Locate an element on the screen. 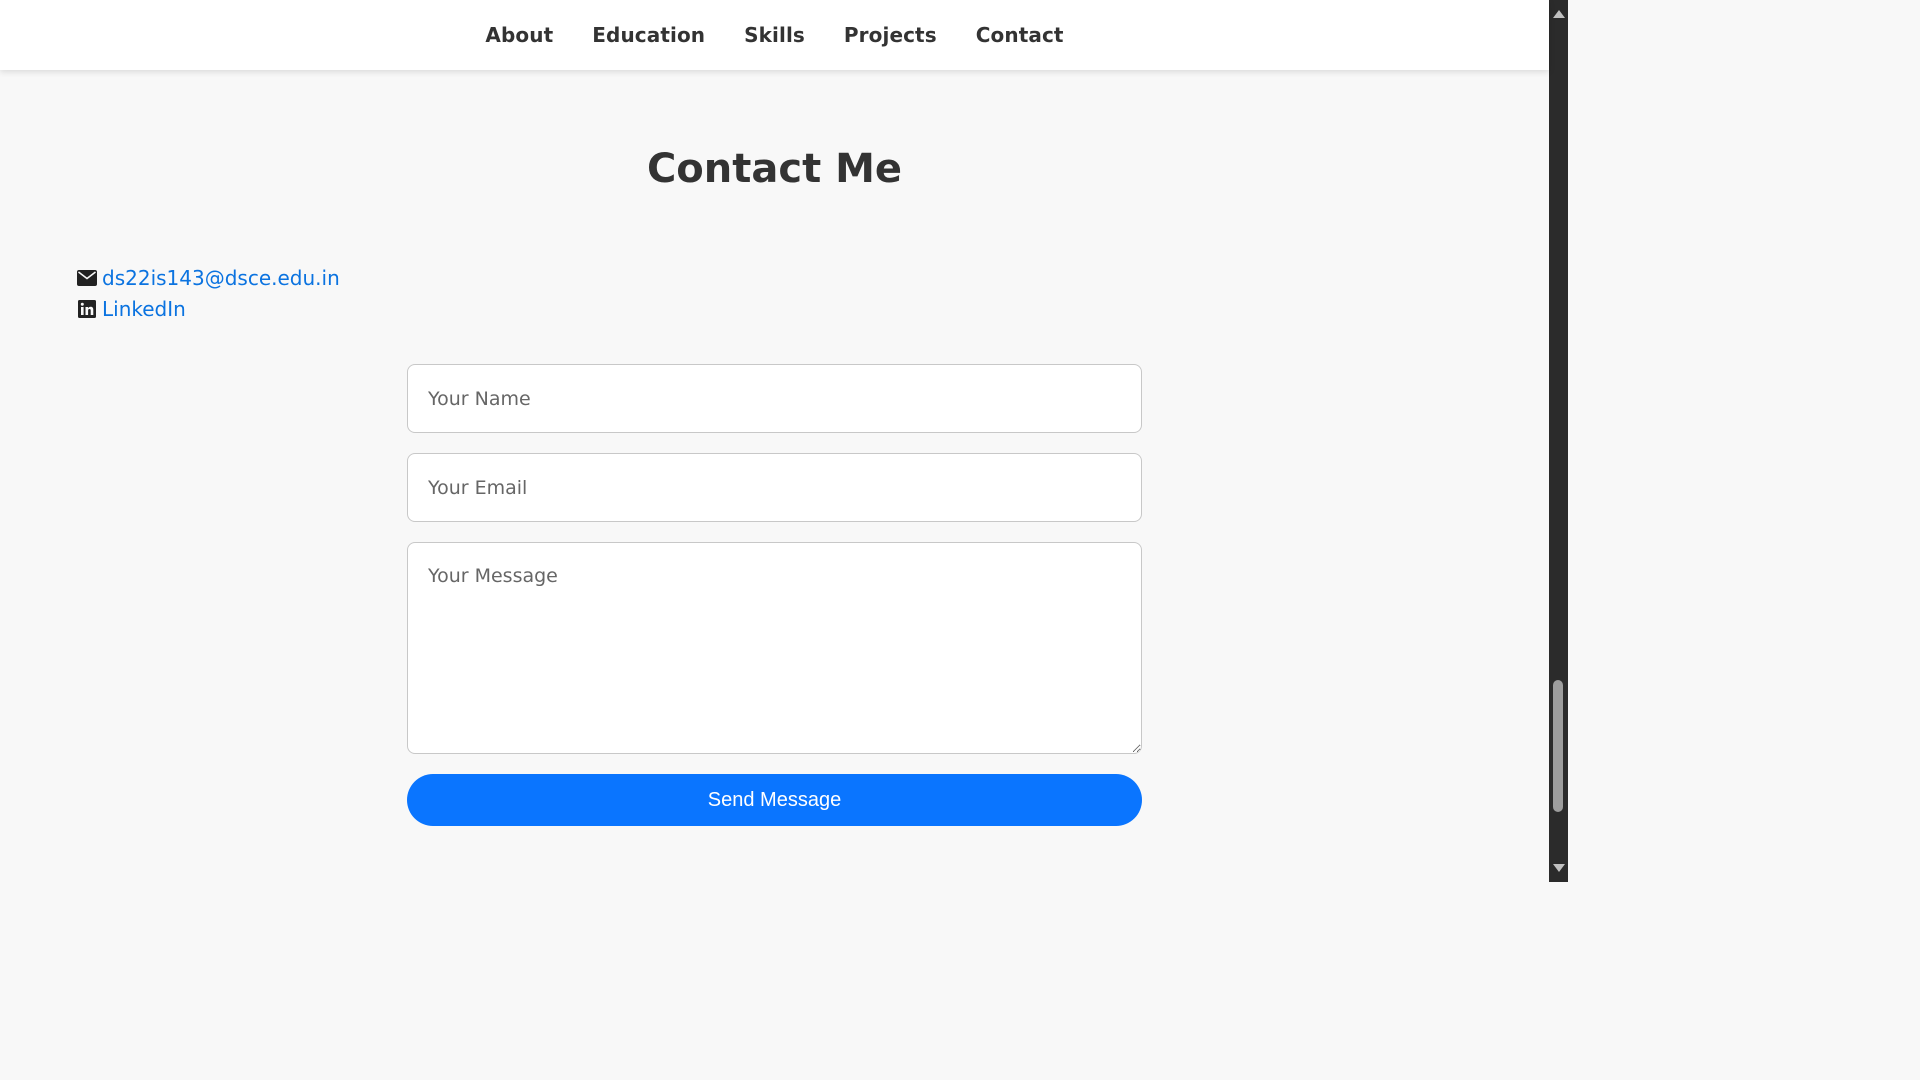  email-row: ds22is143@dsce.edu.in is located at coordinates (208, 277).